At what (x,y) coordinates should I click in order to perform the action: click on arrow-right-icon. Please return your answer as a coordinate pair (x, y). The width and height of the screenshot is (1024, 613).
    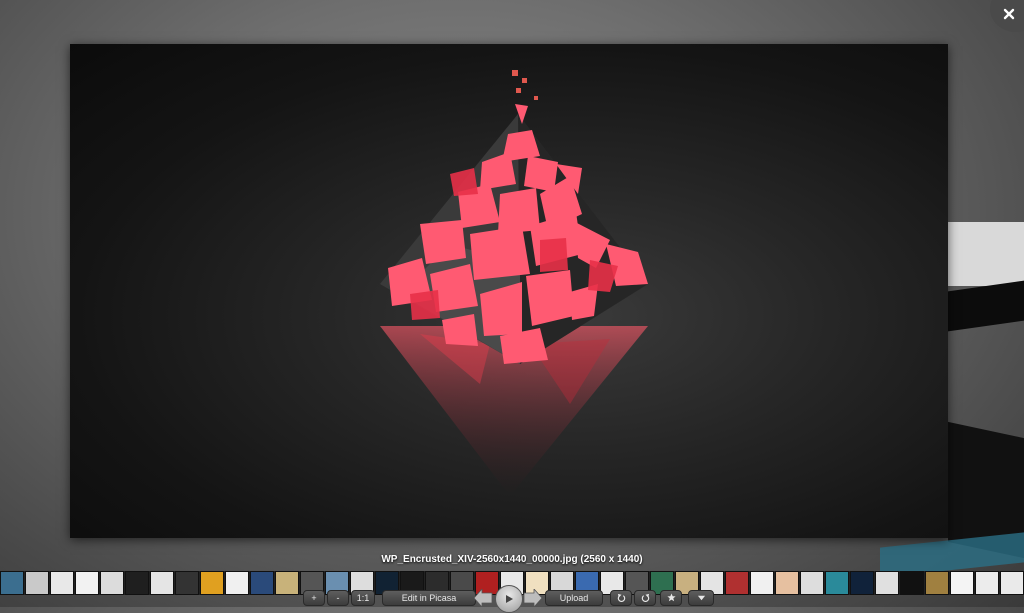
    Looking at the image, I should click on (533, 598).